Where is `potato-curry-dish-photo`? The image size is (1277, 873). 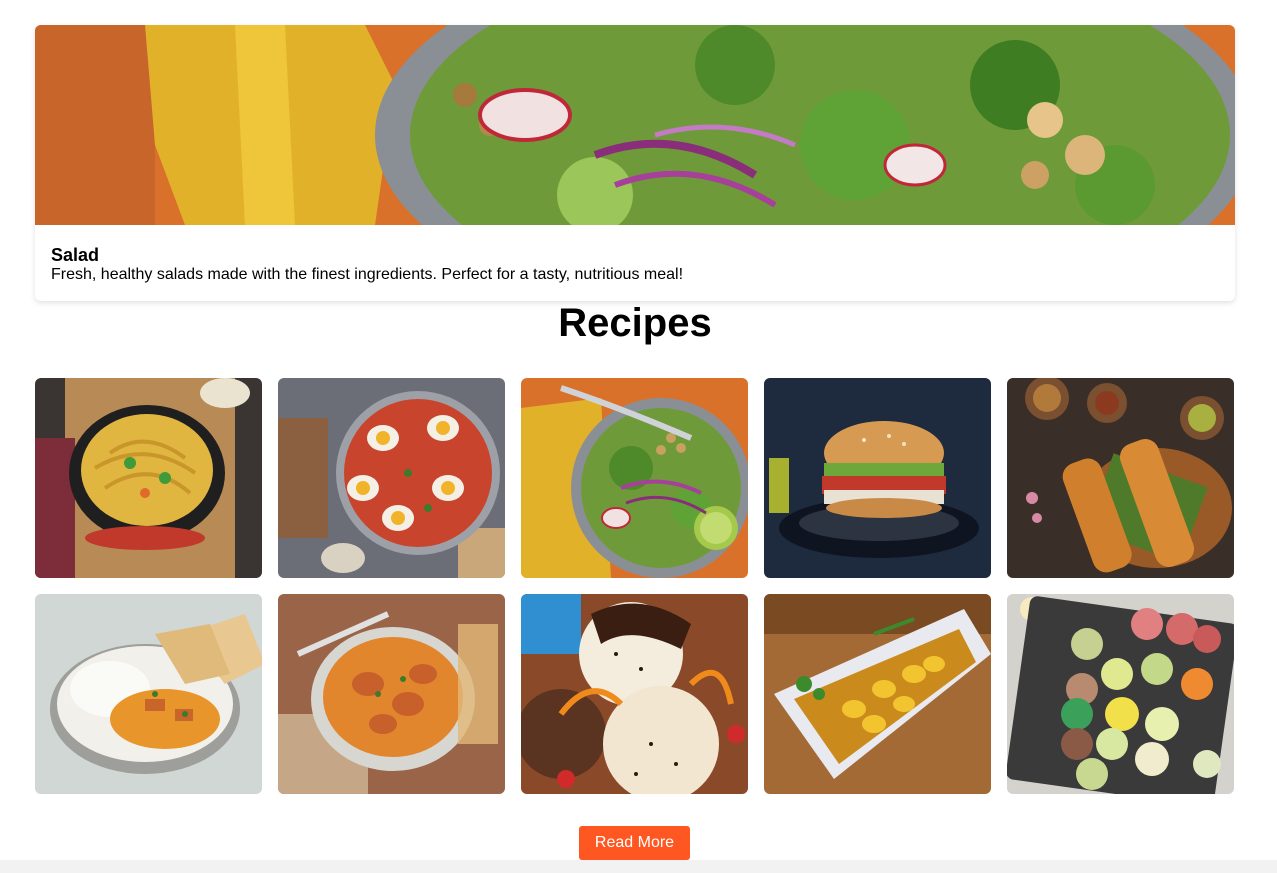 potato-curry-dish-photo is located at coordinates (877, 694).